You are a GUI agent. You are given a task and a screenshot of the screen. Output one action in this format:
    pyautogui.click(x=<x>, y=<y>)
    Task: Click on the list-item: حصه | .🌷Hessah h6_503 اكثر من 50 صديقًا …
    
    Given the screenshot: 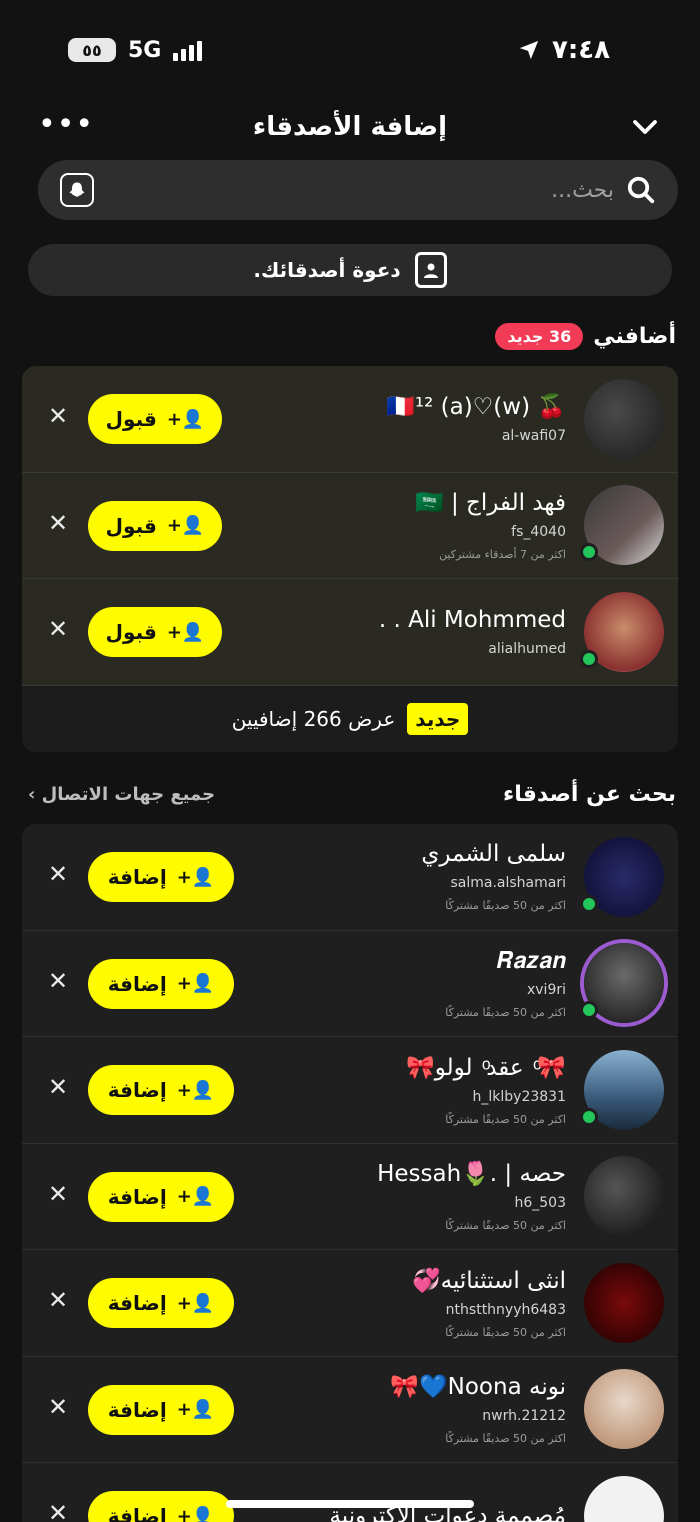 What is the action you would take?
    pyautogui.click(x=350, y=1197)
    